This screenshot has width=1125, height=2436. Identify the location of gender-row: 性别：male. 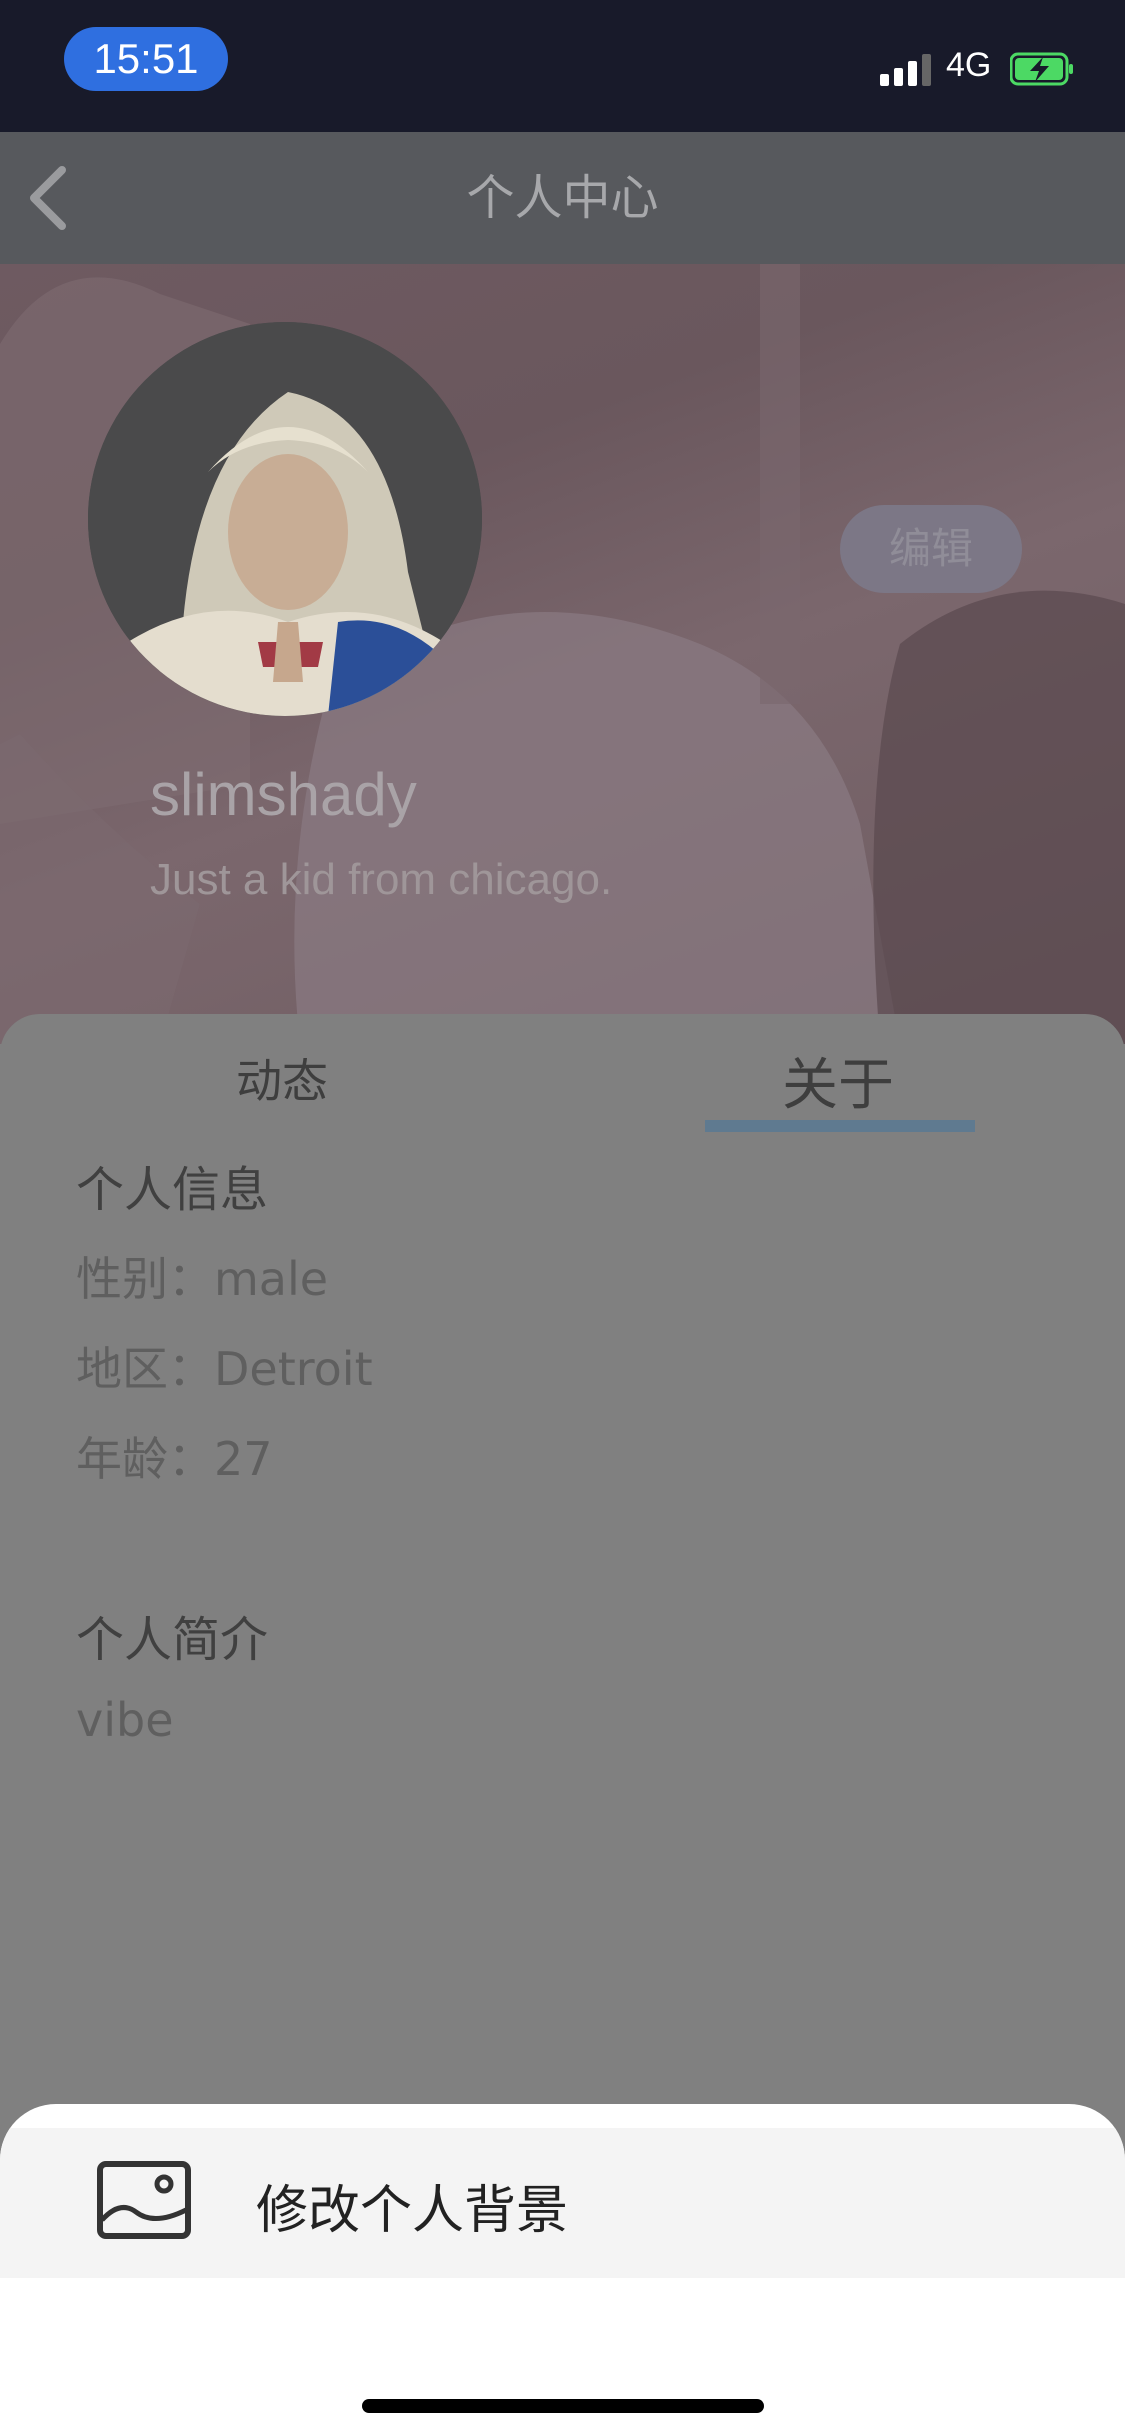
(202, 1279).